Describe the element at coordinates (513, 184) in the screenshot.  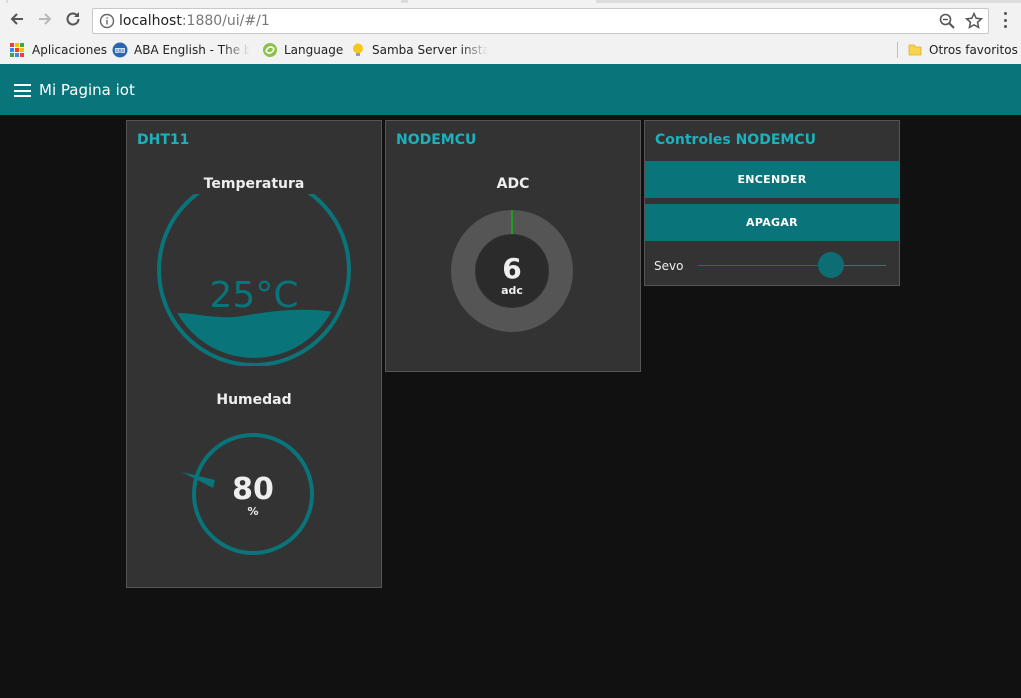
I see `adc-label: ADC` at that location.